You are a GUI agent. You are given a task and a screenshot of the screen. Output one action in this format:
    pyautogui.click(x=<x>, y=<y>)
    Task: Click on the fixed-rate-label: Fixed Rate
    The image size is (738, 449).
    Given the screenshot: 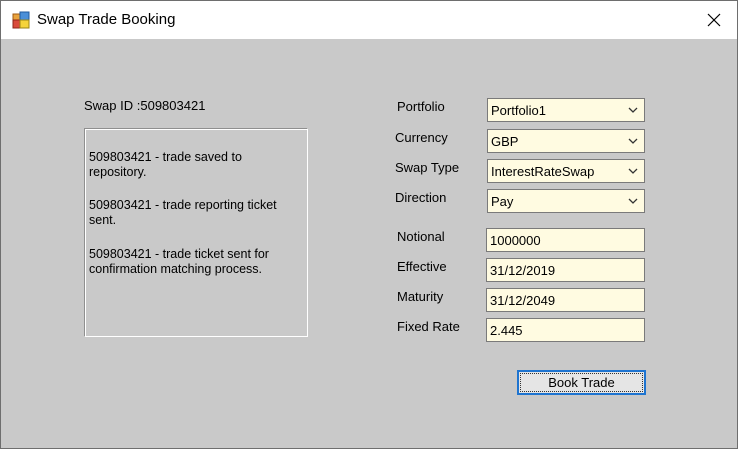 What is the action you would take?
    pyautogui.click(x=428, y=326)
    